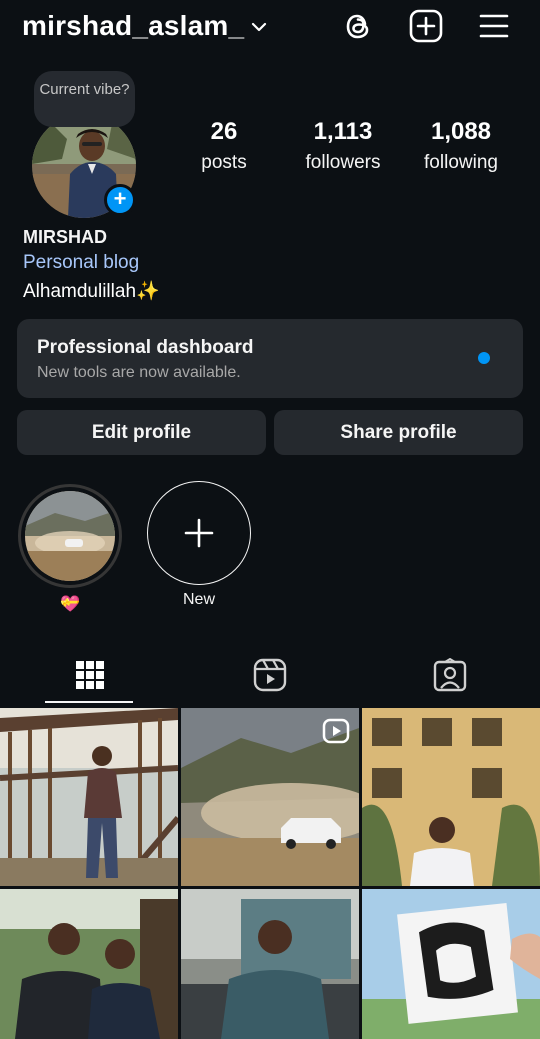  What do you see at coordinates (70, 604) in the screenshot?
I see `highlight-label: 💝` at bounding box center [70, 604].